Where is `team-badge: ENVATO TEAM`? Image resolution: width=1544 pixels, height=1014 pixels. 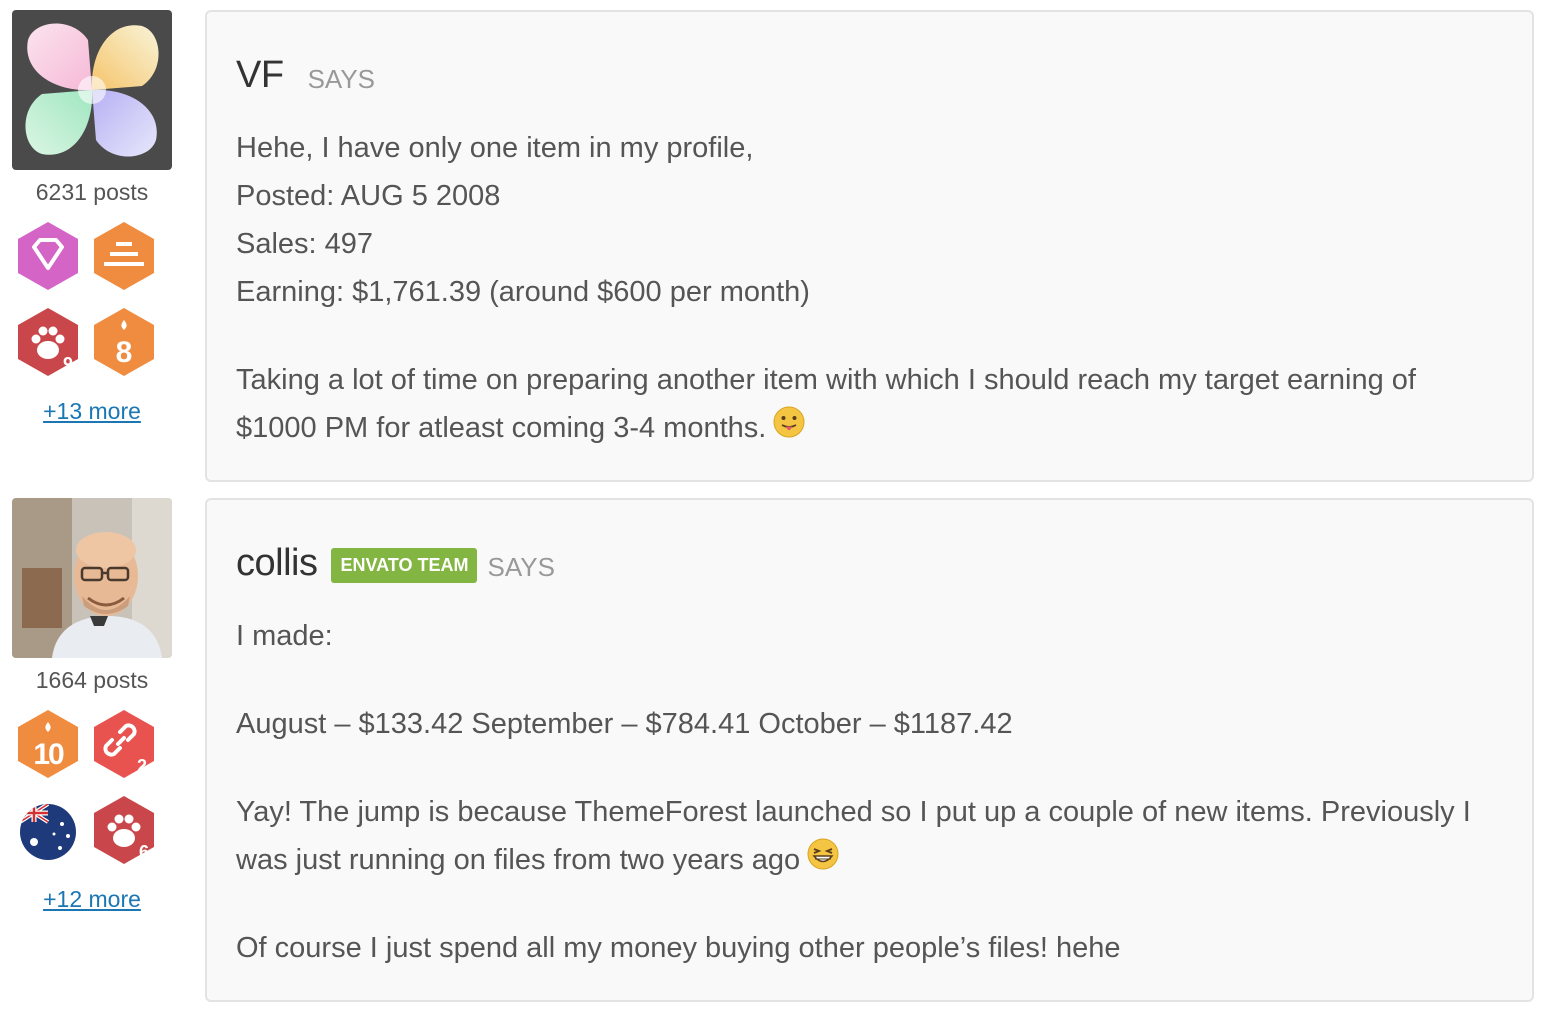 team-badge: ENVATO TEAM is located at coordinates (404, 565).